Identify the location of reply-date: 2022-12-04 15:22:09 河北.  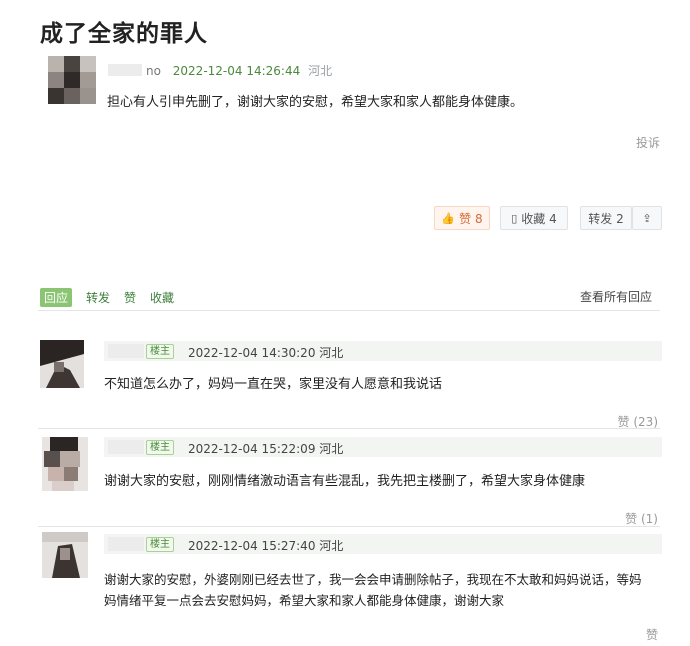
(266, 449).